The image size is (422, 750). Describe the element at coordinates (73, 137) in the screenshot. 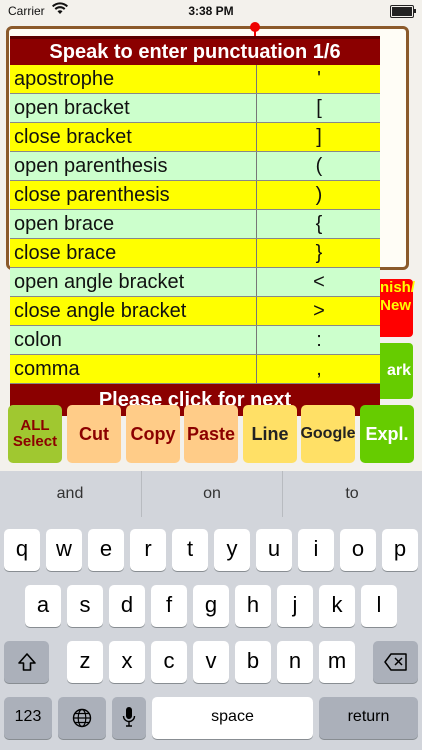

I see `row-word: close bracket` at that location.